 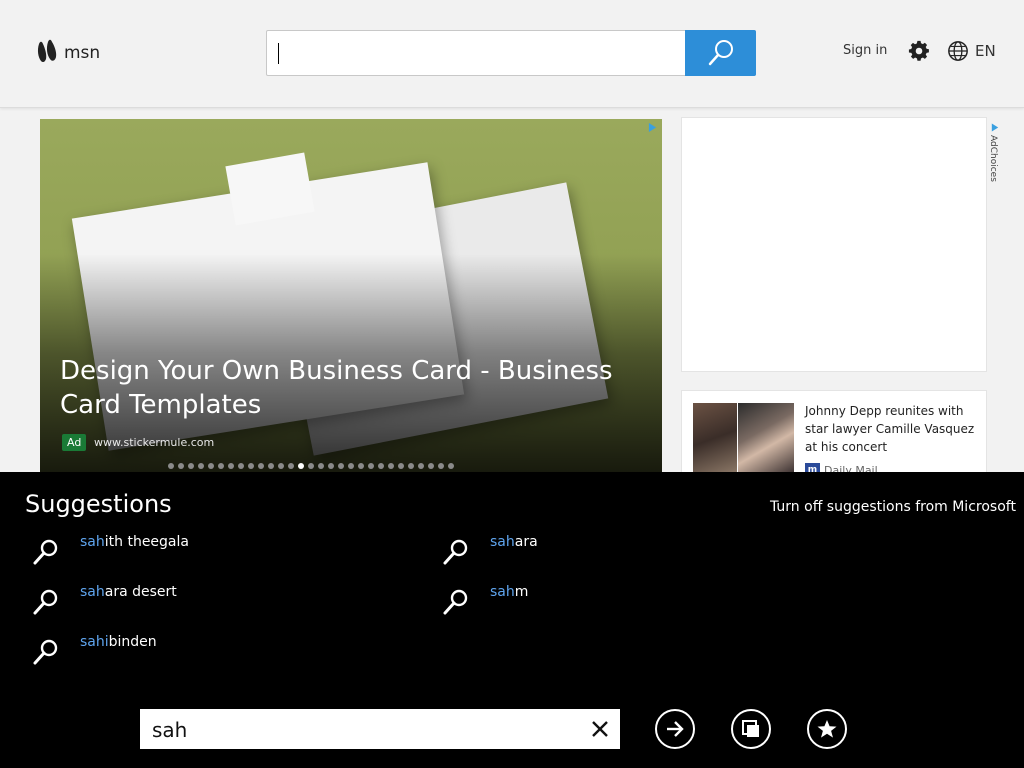 I want to click on gear-icon, so click(x=919, y=51).